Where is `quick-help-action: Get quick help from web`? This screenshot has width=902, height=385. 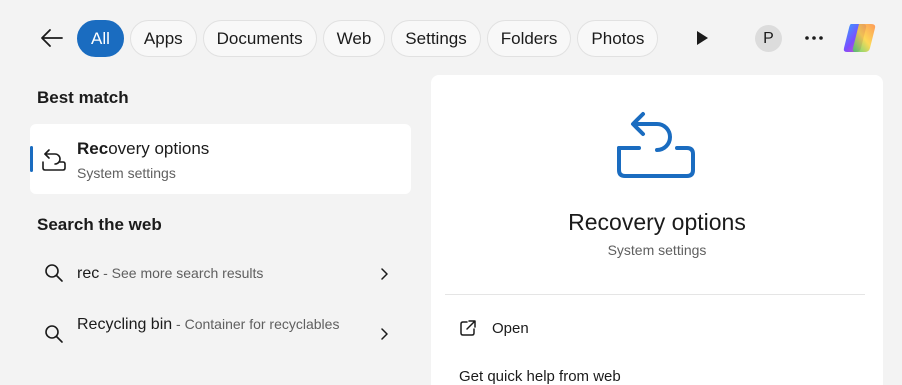
quick-help-action: Get quick help from web is located at coordinates (540, 376).